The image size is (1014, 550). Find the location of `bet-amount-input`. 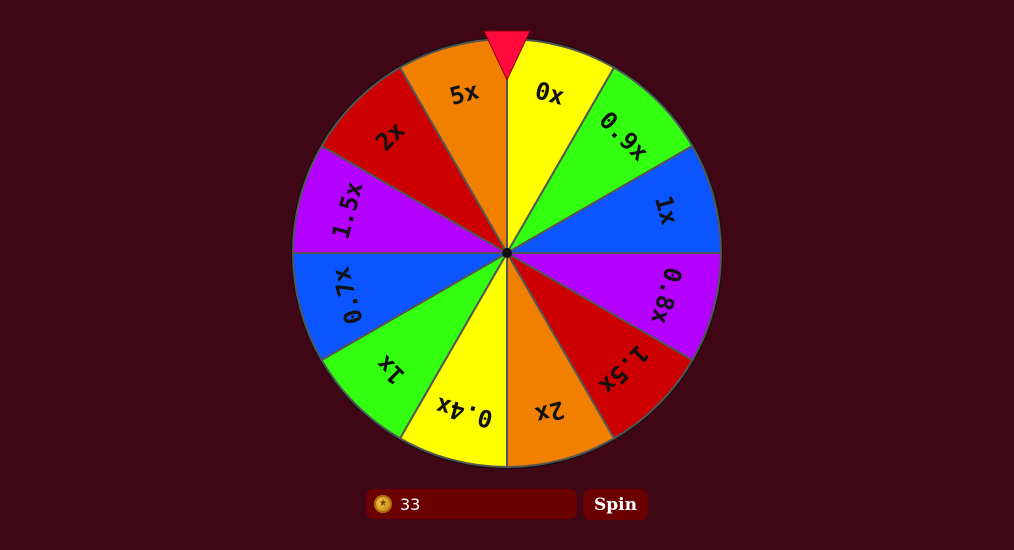

bet-amount-input is located at coordinates (480, 504).